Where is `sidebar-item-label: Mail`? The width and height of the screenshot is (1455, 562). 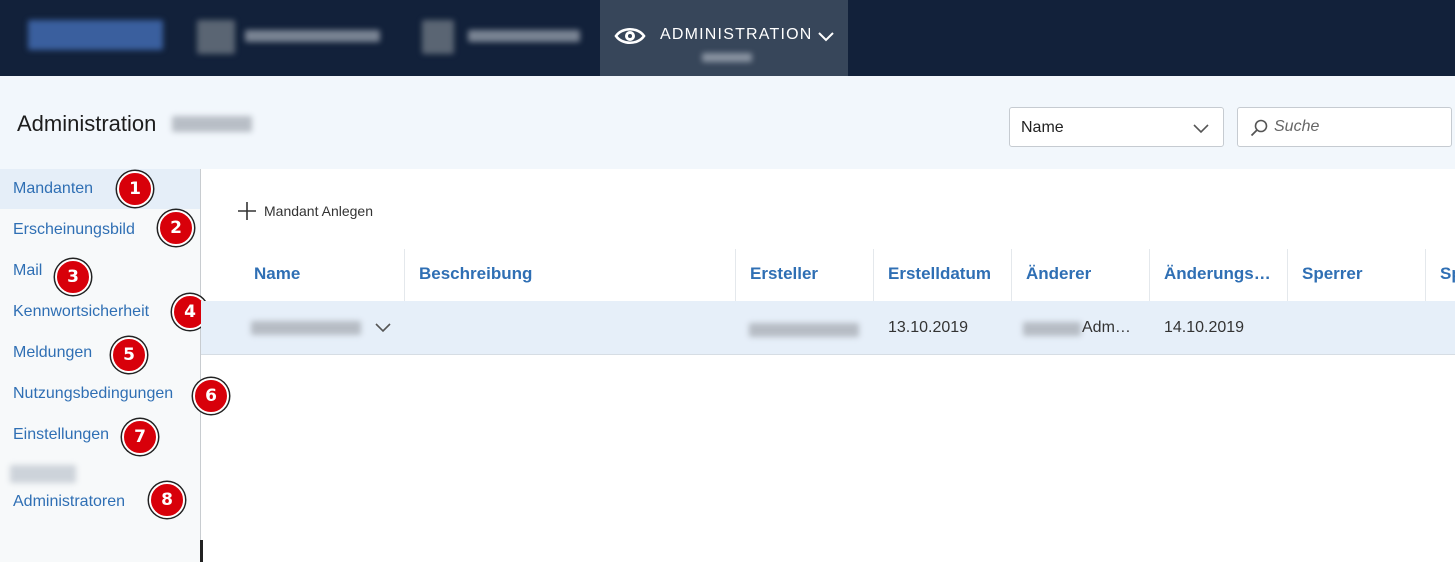 sidebar-item-label: Mail is located at coordinates (28, 270).